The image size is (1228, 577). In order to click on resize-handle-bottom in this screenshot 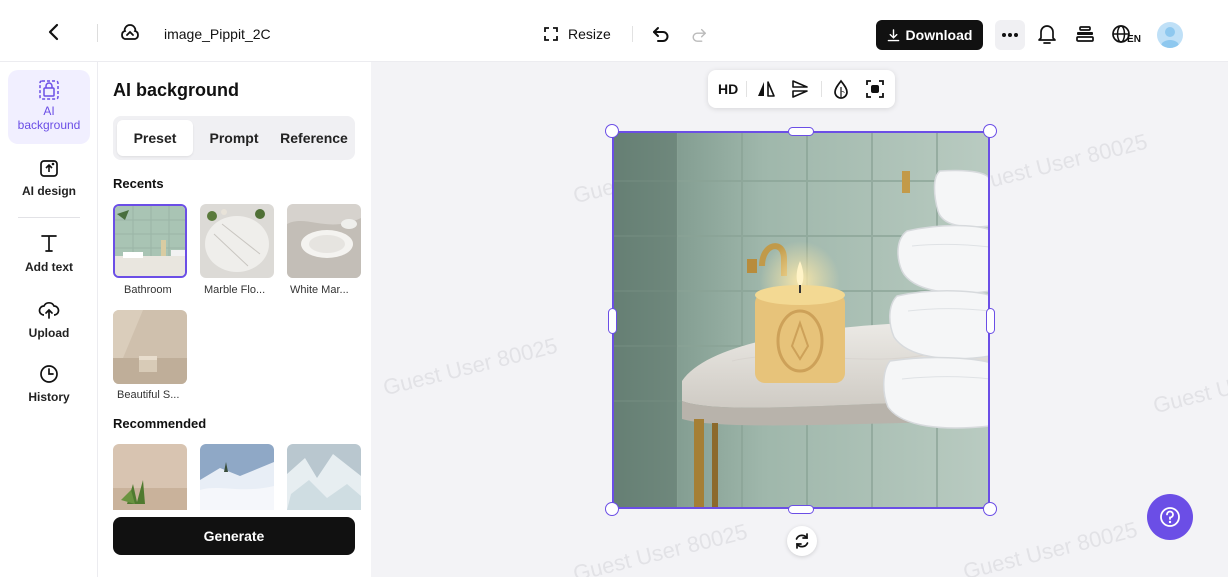, I will do `click(801, 509)`.